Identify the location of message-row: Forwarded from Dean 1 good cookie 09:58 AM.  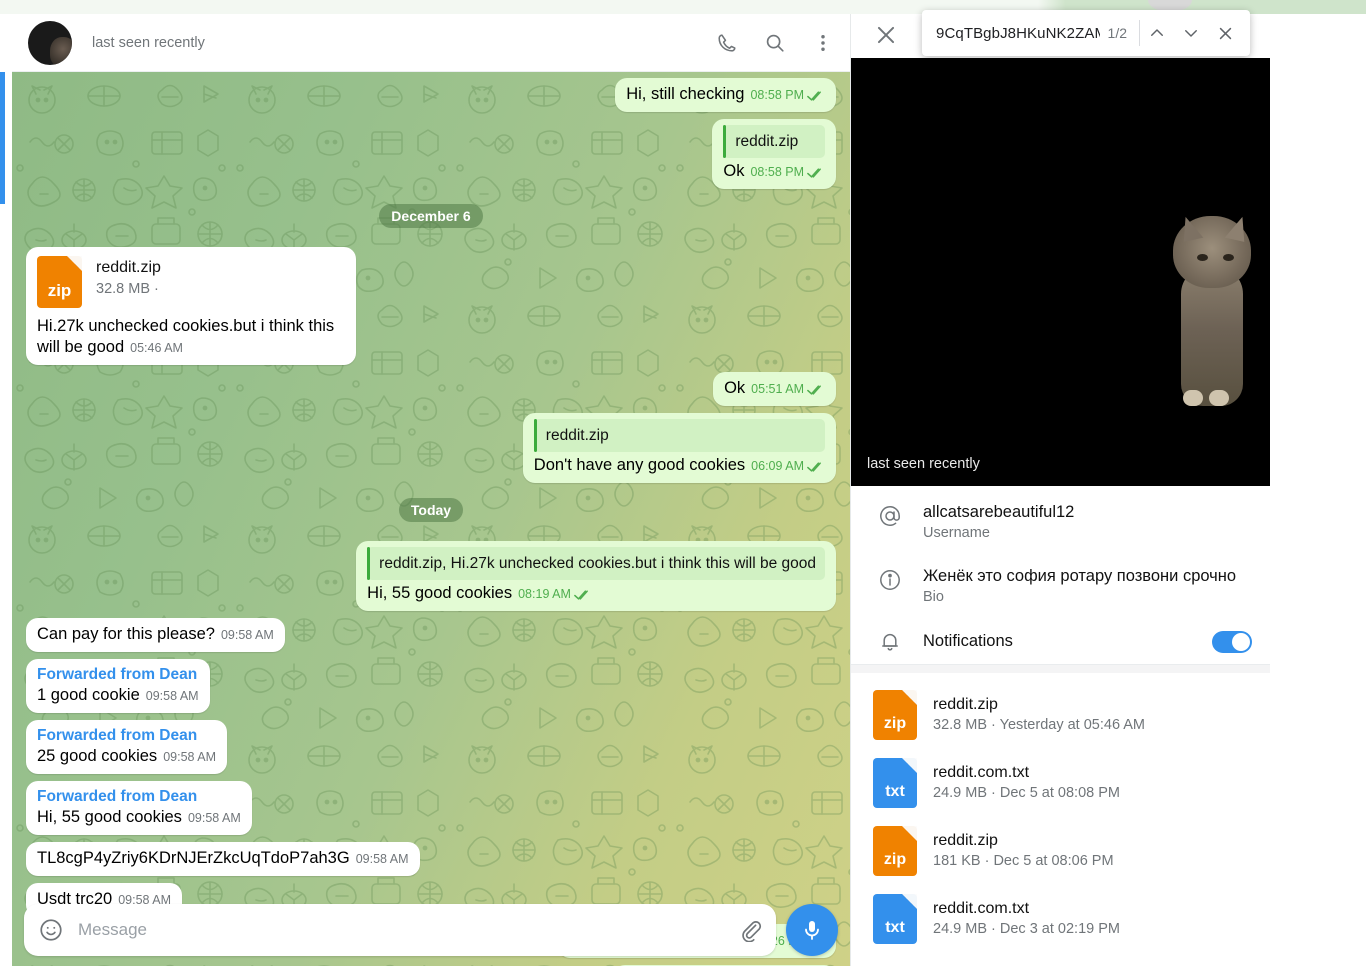
(431, 686).